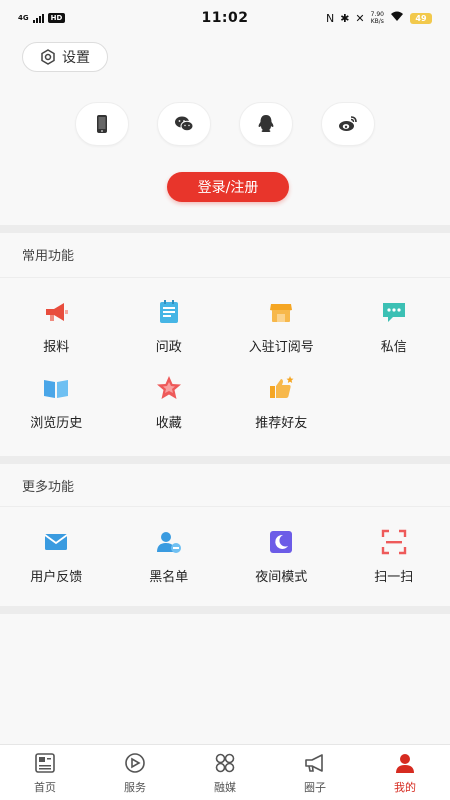 The width and height of the screenshot is (450, 800). I want to click on grid-item-label: 推荐好友, so click(281, 423).